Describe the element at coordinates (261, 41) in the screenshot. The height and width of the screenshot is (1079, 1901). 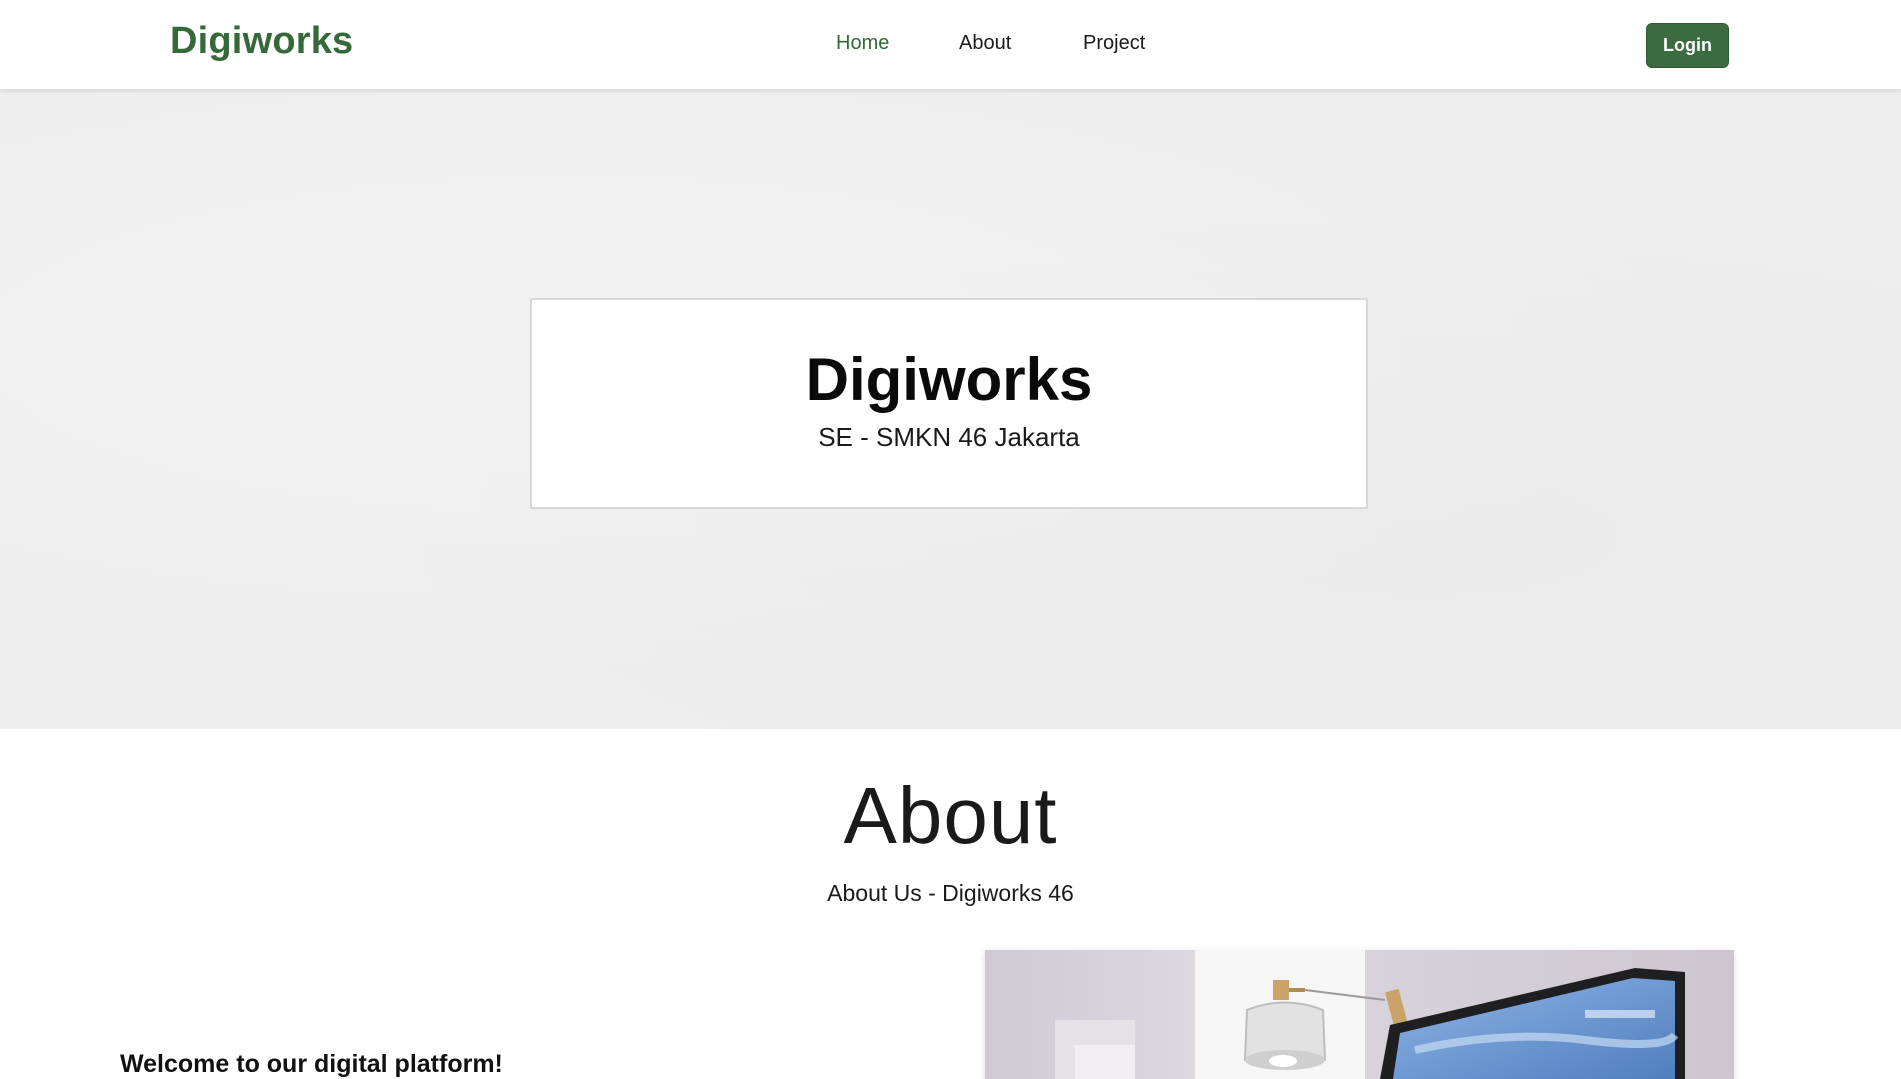
I see `brand-logo: Digiworks` at that location.